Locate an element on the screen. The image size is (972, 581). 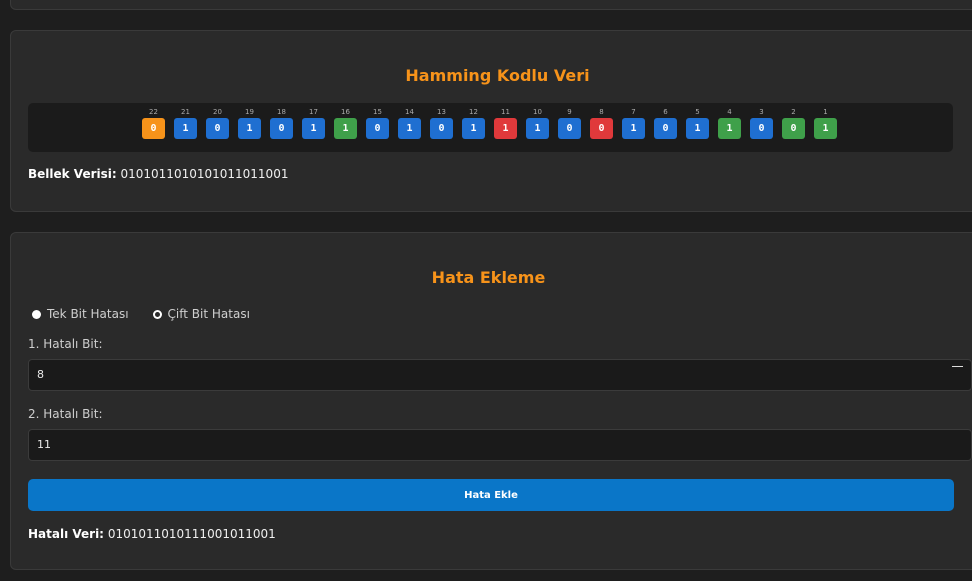
bit-cell: 13 0 is located at coordinates (441, 123).